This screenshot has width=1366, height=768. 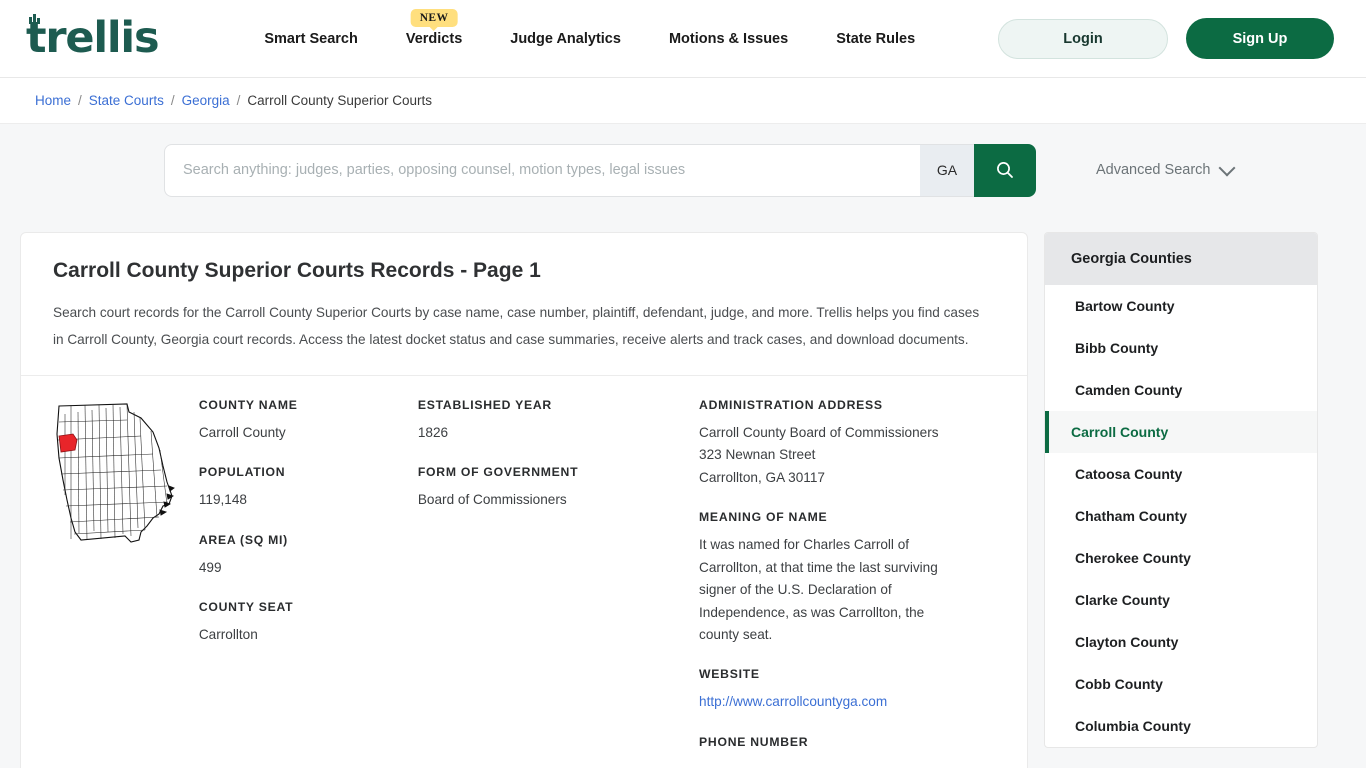 What do you see at coordinates (729, 674) in the screenshot?
I see `field-label: WEBSITE` at bounding box center [729, 674].